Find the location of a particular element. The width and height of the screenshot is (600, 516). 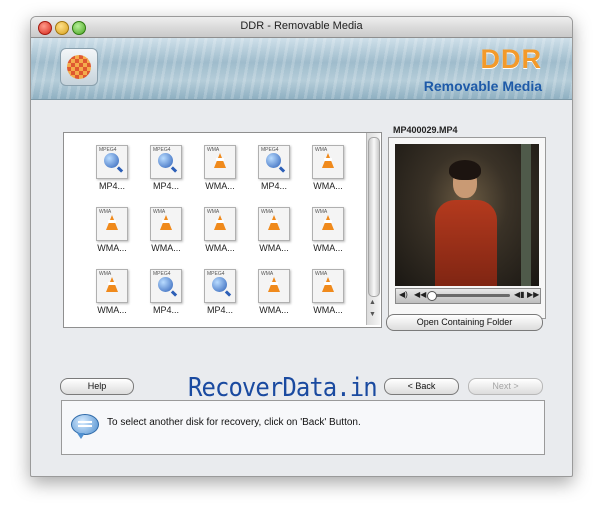

video-preview is located at coordinates (467, 215).